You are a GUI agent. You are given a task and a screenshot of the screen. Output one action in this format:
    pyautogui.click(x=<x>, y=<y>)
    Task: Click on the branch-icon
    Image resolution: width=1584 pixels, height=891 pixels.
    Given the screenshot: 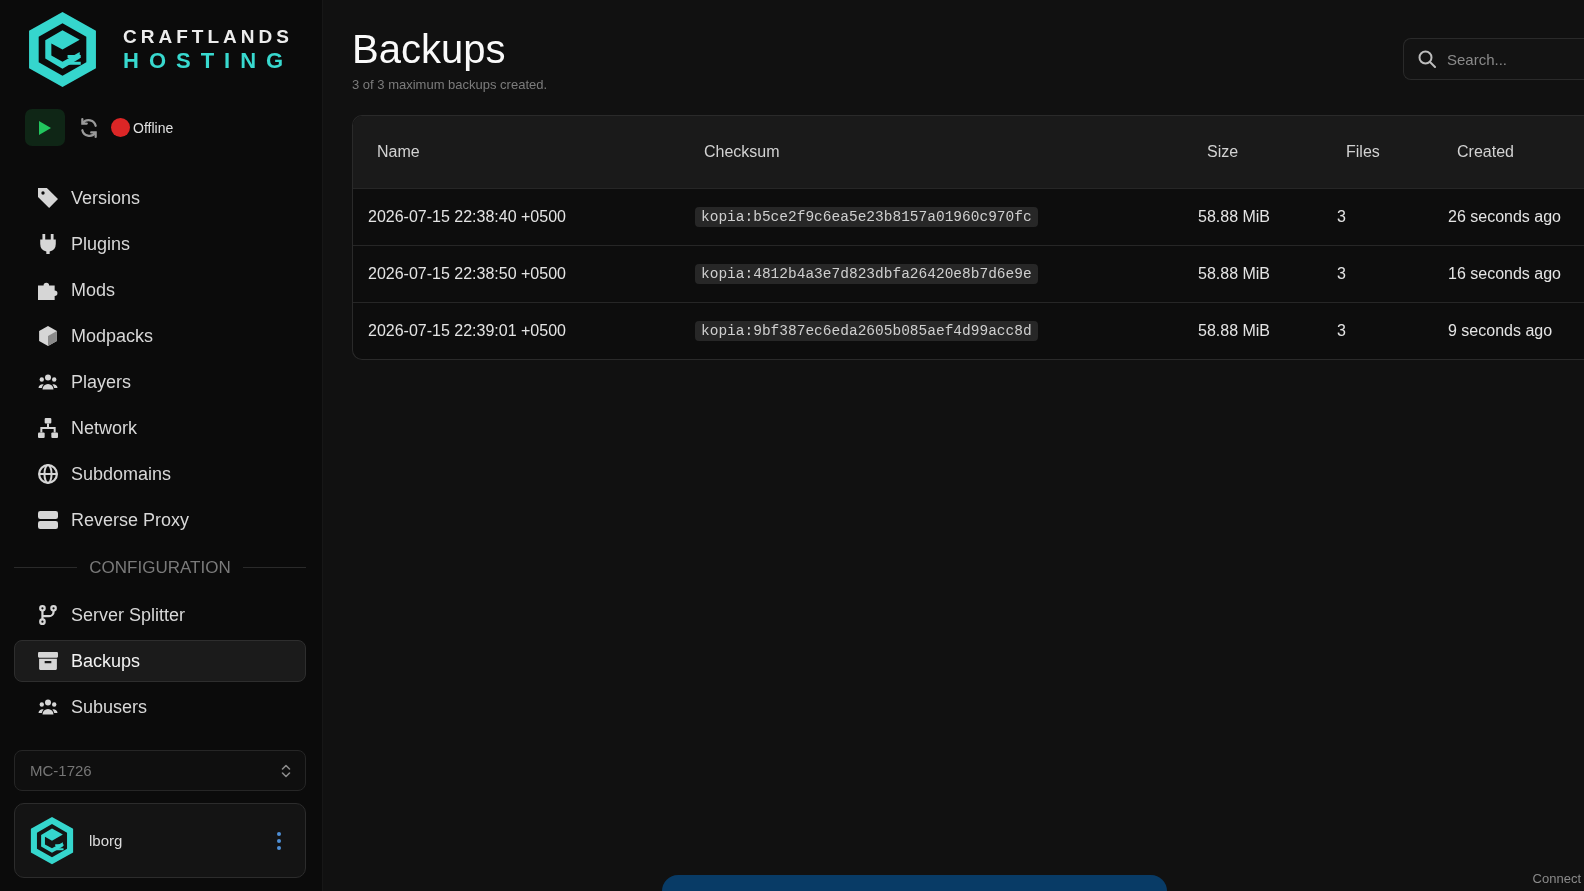 What is the action you would take?
    pyautogui.click(x=48, y=615)
    